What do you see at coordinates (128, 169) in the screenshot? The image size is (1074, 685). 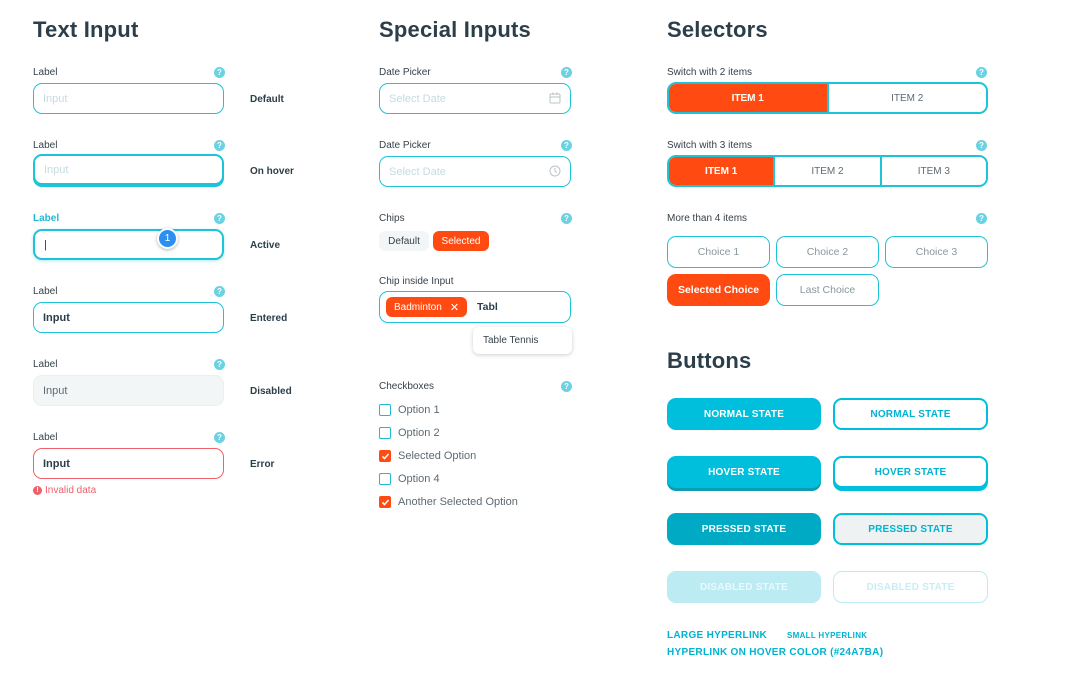 I see `text-input-hover: Input` at bounding box center [128, 169].